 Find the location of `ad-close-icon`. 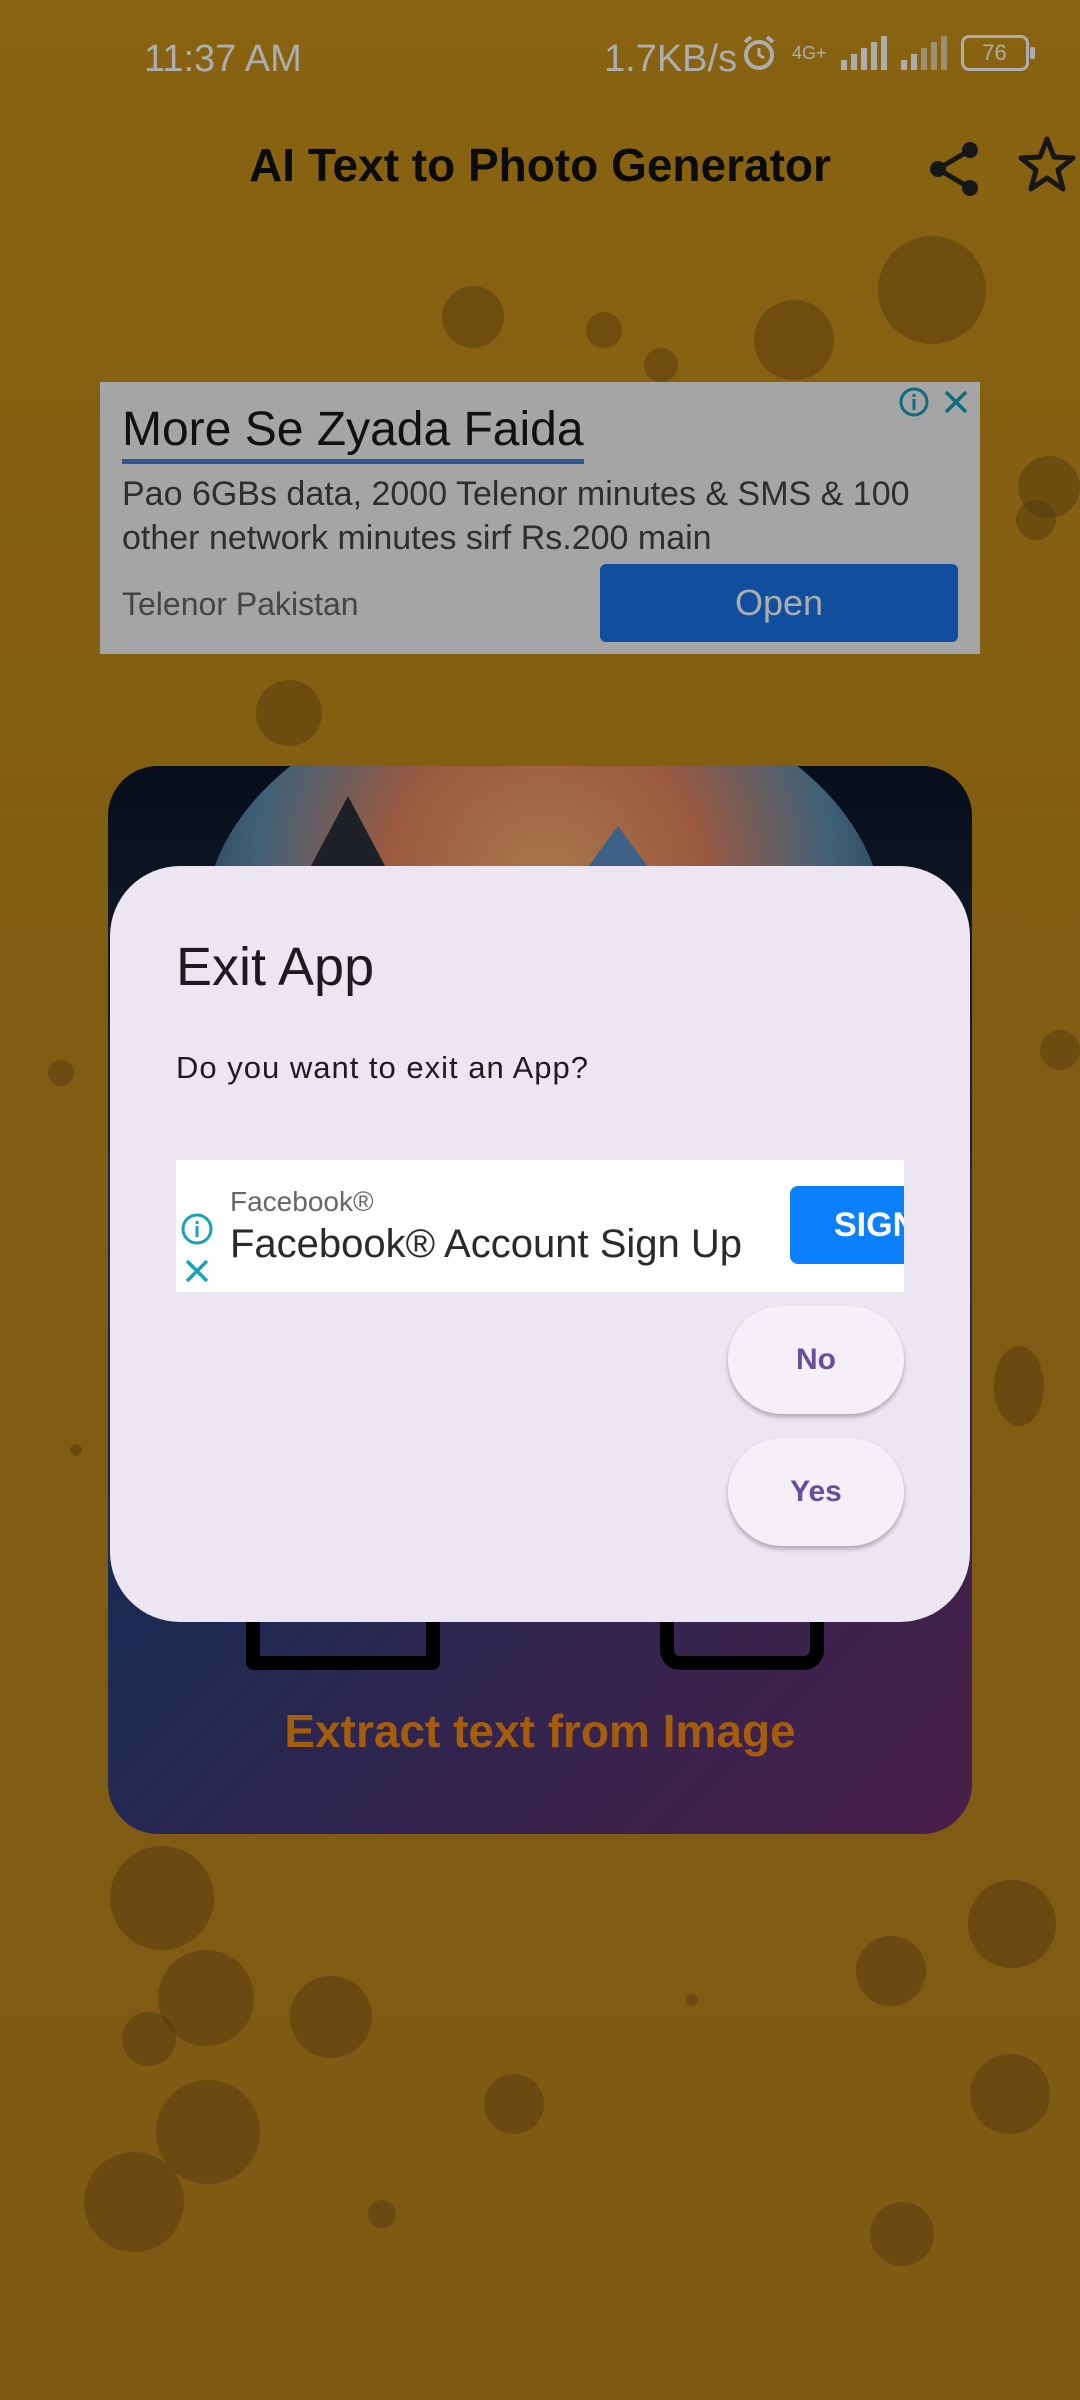

ad-close-icon is located at coordinates (197, 1271).